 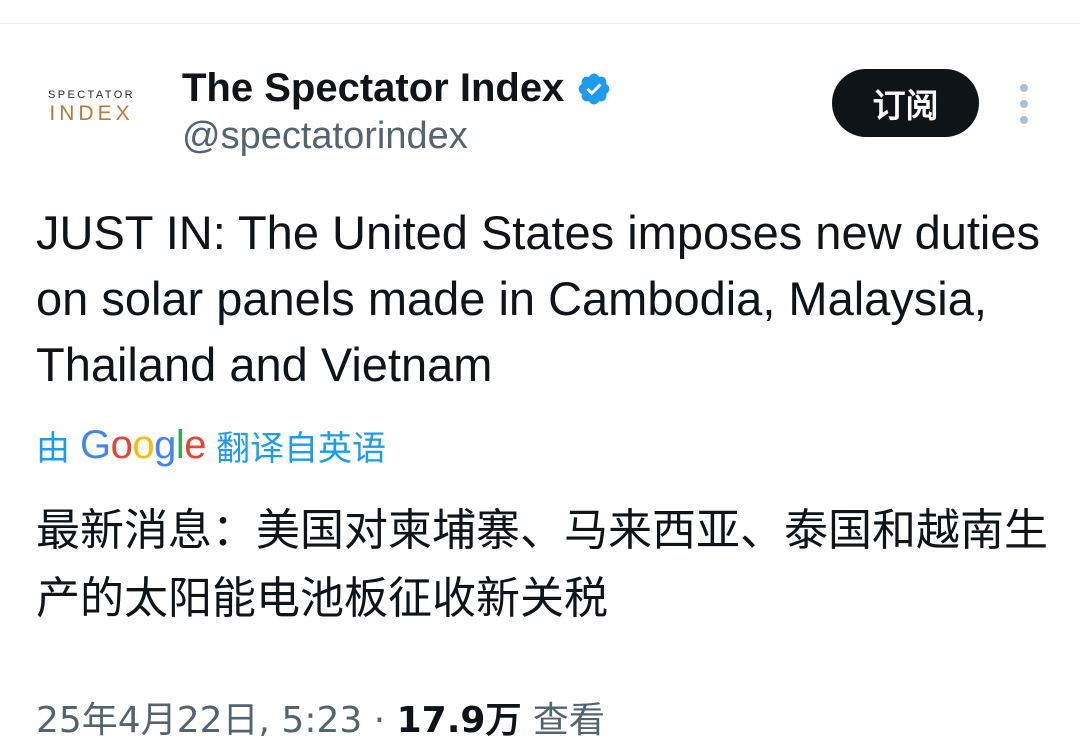 What do you see at coordinates (373, 88) in the screenshot?
I see `display-name: The Spectator Index` at bounding box center [373, 88].